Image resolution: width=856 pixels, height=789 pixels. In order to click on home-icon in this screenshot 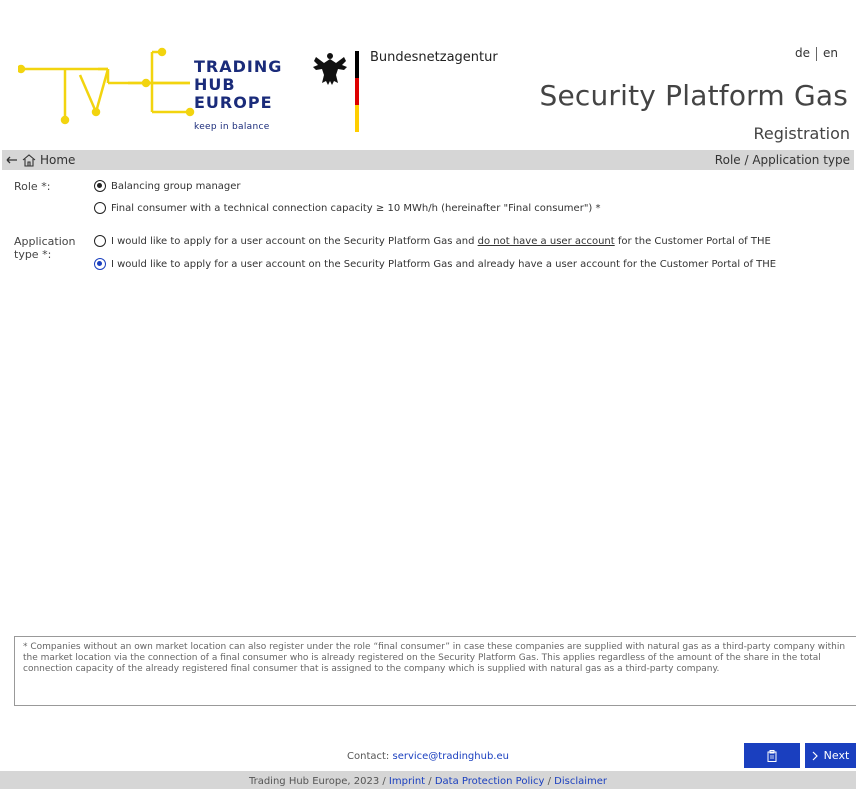, I will do `click(29, 160)`.